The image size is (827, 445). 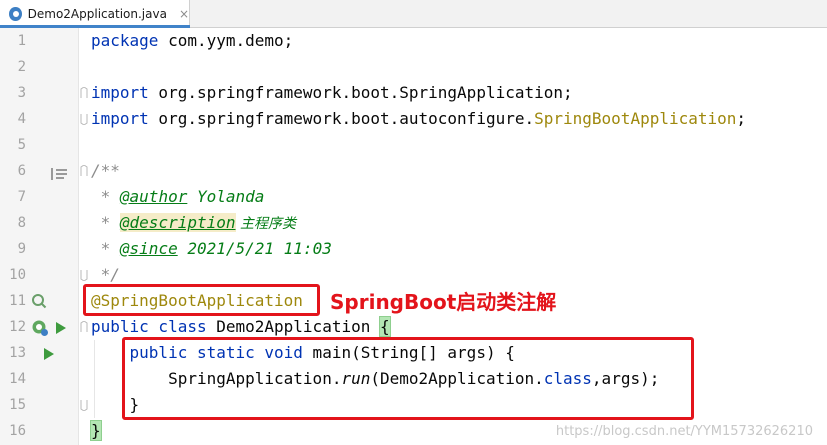 What do you see at coordinates (148, 248) in the screenshot?
I see `doc-tag: @since` at bounding box center [148, 248].